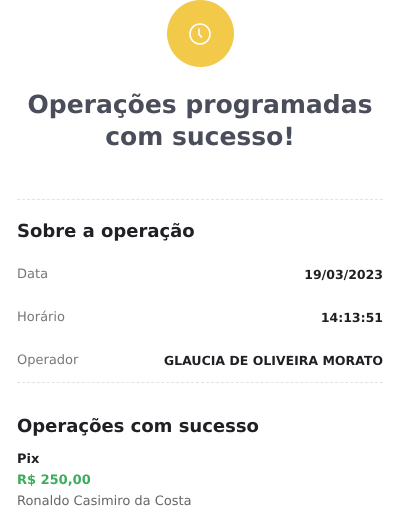 The image size is (400, 516). Describe the element at coordinates (32, 274) in the screenshot. I see `field-label: Data` at that location.